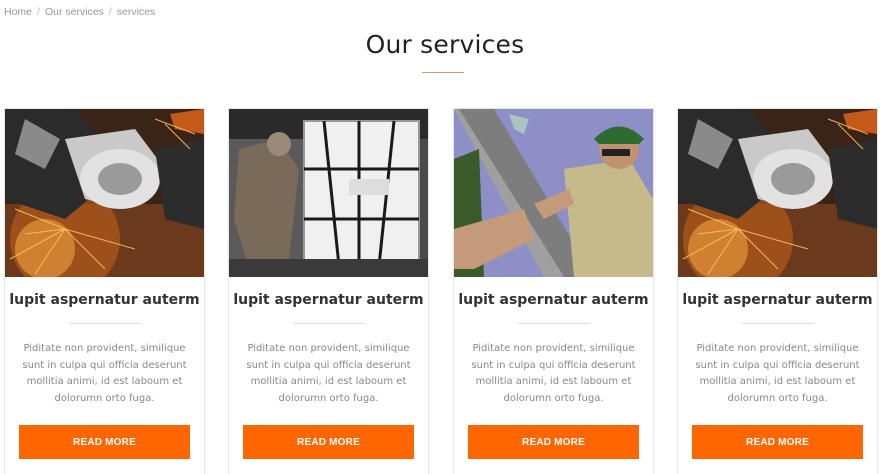 Image resolution: width=890 pixels, height=474 pixels. I want to click on breadcrumb: Home / Our services / services, so click(79, 12).